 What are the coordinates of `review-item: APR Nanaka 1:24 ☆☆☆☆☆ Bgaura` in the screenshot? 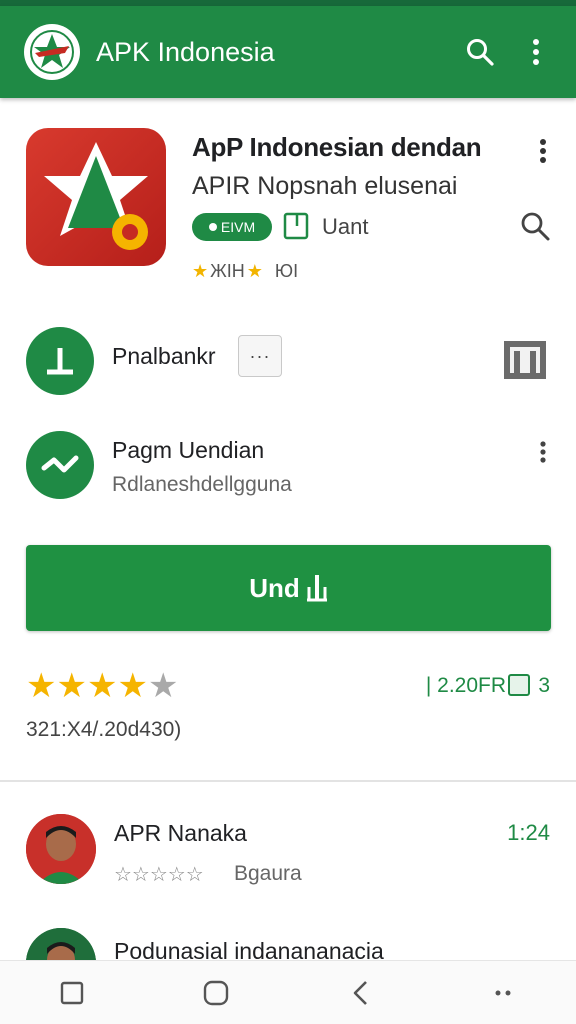 It's located at (288, 860).